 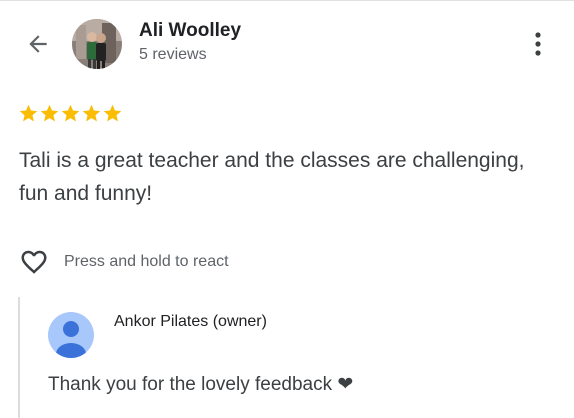 I want to click on back-button, so click(x=38, y=44).